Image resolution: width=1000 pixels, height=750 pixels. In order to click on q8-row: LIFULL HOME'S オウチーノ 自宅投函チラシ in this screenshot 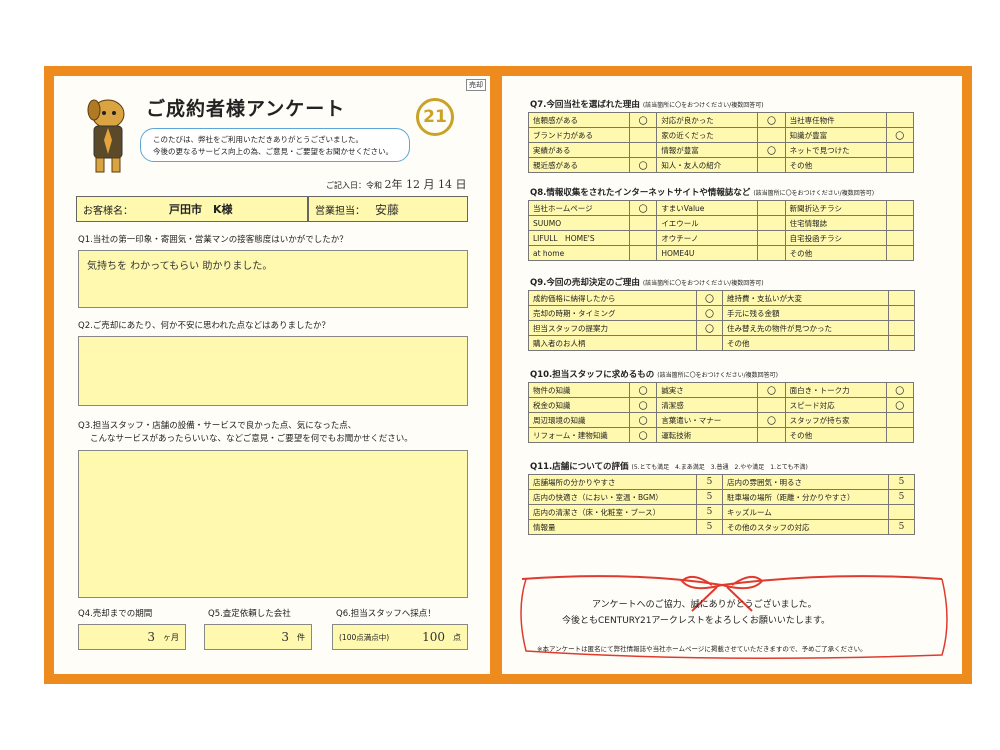, I will do `click(721, 238)`.